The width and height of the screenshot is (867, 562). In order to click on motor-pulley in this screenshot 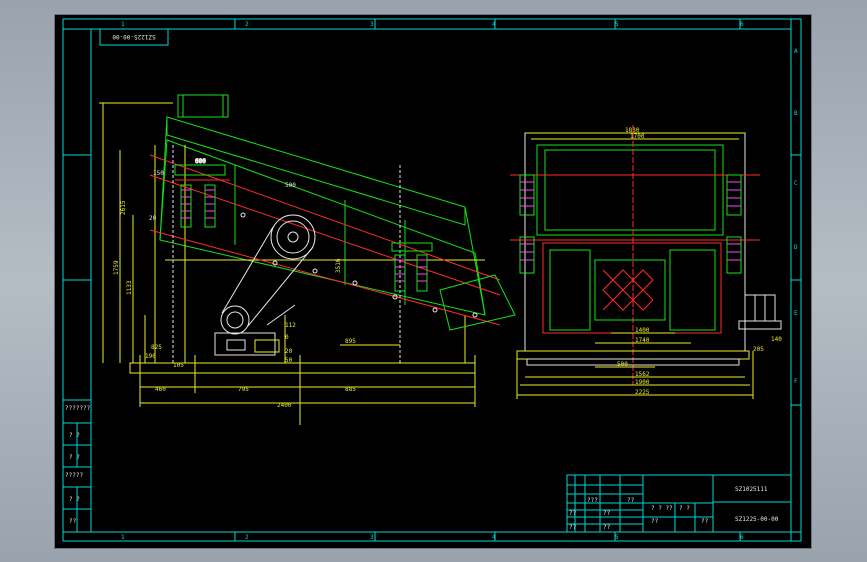, I will do `click(235, 320)`.